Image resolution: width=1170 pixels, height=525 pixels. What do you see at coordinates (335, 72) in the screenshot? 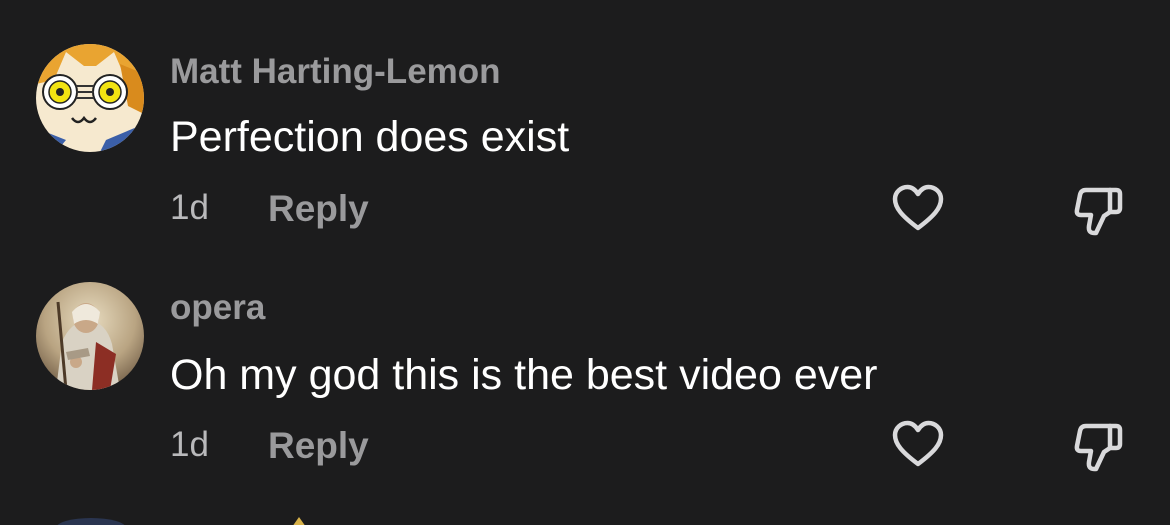
I see `comment-username: Matt Harting-Lemon` at bounding box center [335, 72].